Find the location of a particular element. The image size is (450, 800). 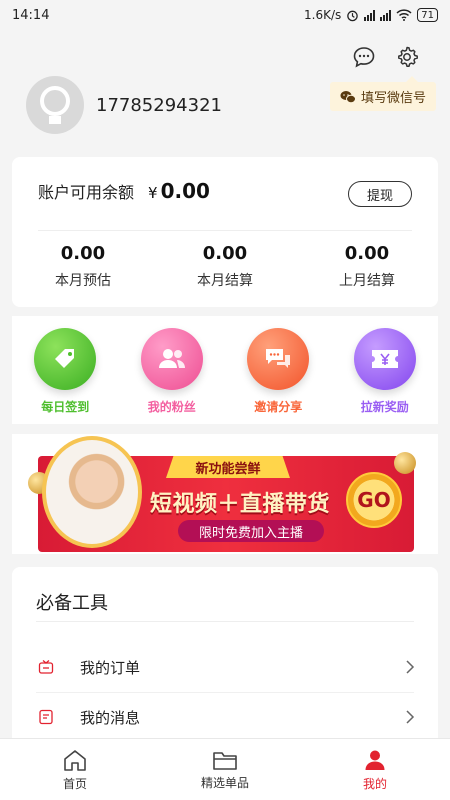

feature-label: 每日签到 is located at coordinates (65, 407).